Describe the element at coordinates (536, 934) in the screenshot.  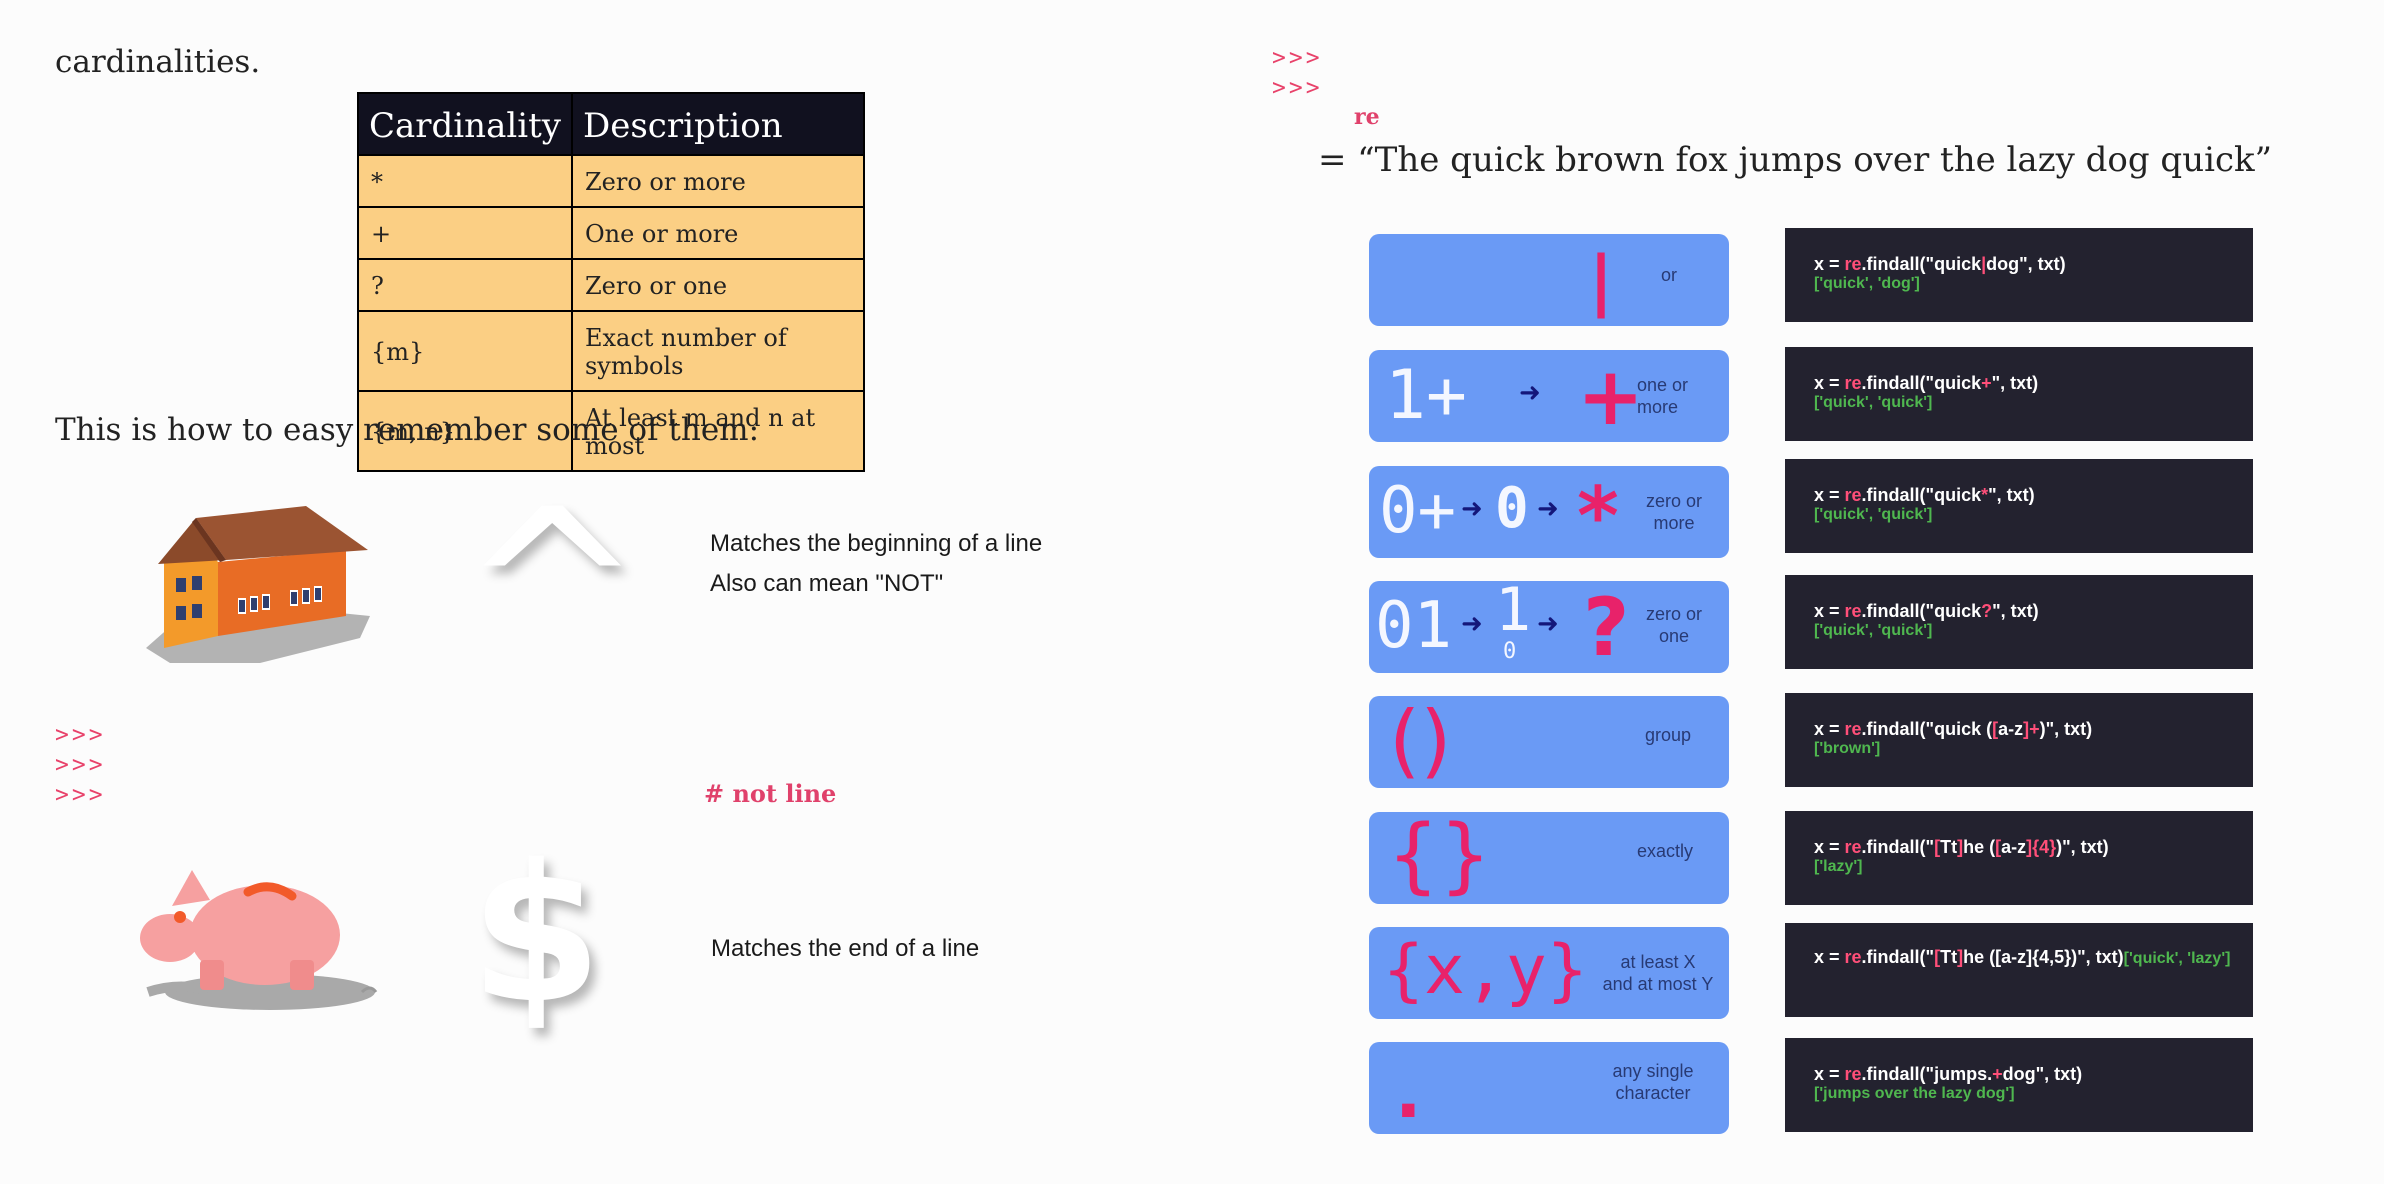
I see `dollar-symbol: $` at that location.